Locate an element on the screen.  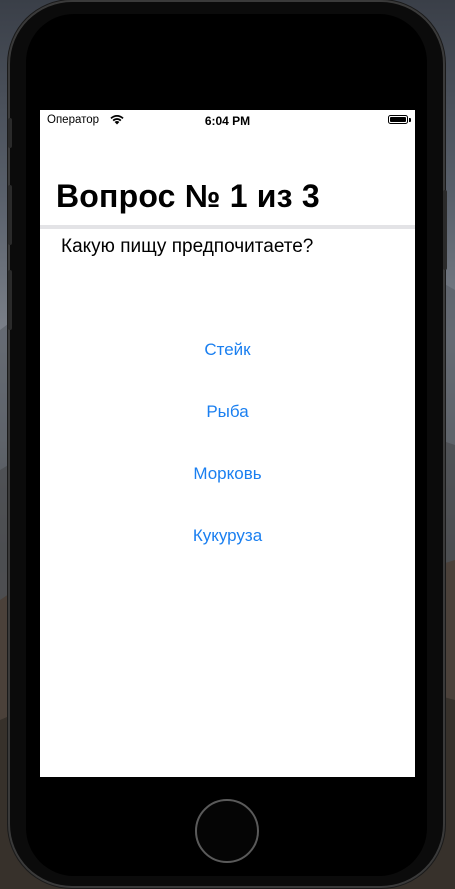
question-label: Какую пищу предпочитаете? is located at coordinates (187, 246).